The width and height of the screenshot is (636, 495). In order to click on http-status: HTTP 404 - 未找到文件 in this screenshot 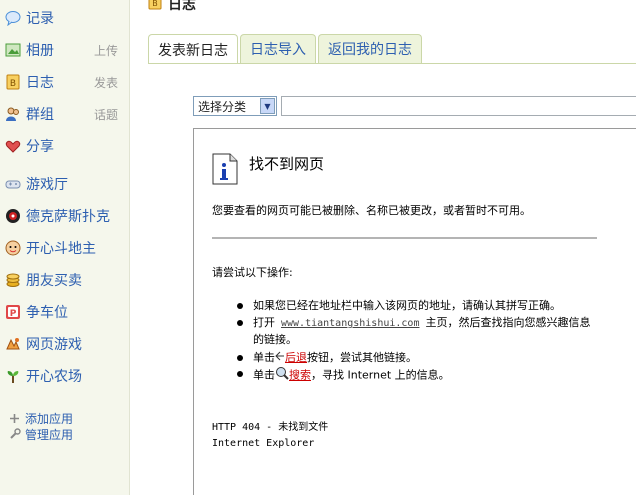, I will do `click(270, 427)`.